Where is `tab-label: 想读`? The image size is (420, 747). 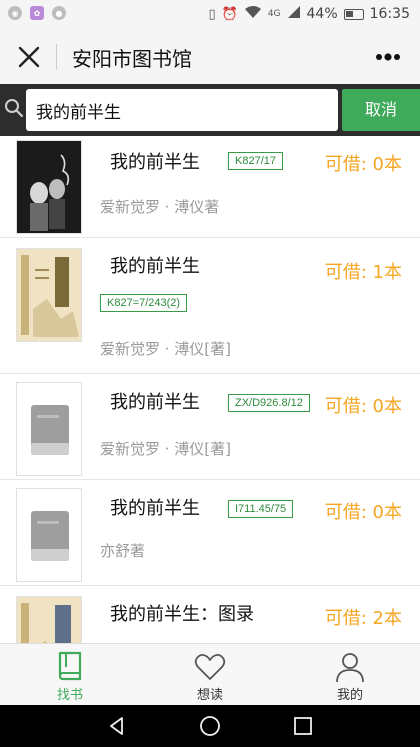 tab-label: 想读 is located at coordinates (209, 695).